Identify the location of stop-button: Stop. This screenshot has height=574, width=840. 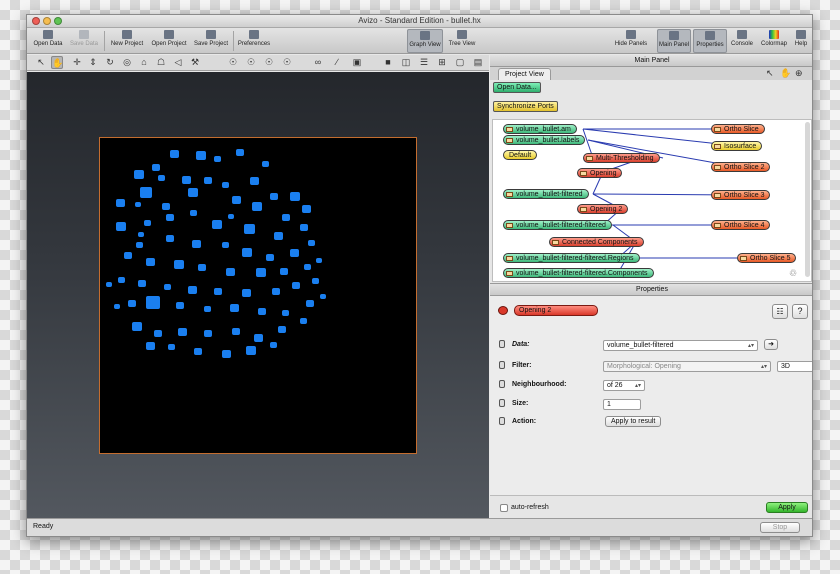
(780, 527).